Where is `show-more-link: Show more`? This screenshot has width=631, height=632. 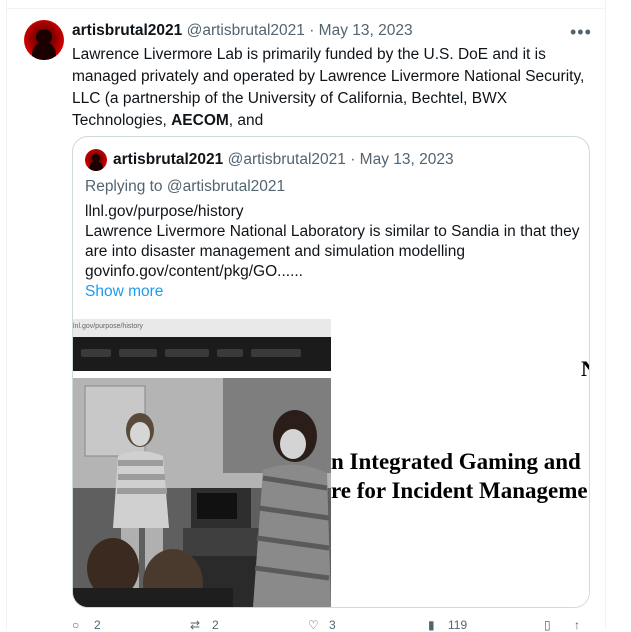 show-more-link: Show more is located at coordinates (124, 292).